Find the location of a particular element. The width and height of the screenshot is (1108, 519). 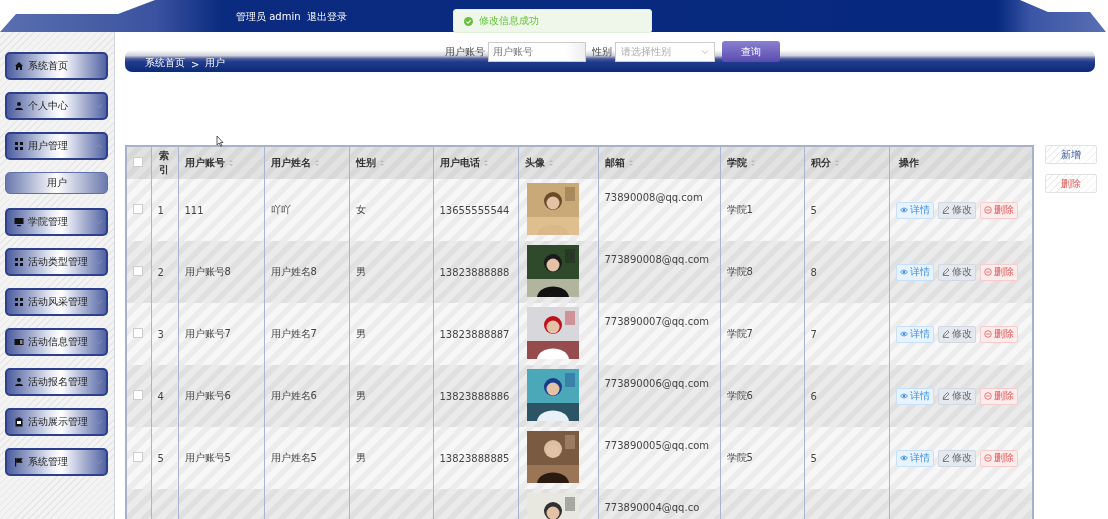

table-cell: 学院8 is located at coordinates (739, 271).